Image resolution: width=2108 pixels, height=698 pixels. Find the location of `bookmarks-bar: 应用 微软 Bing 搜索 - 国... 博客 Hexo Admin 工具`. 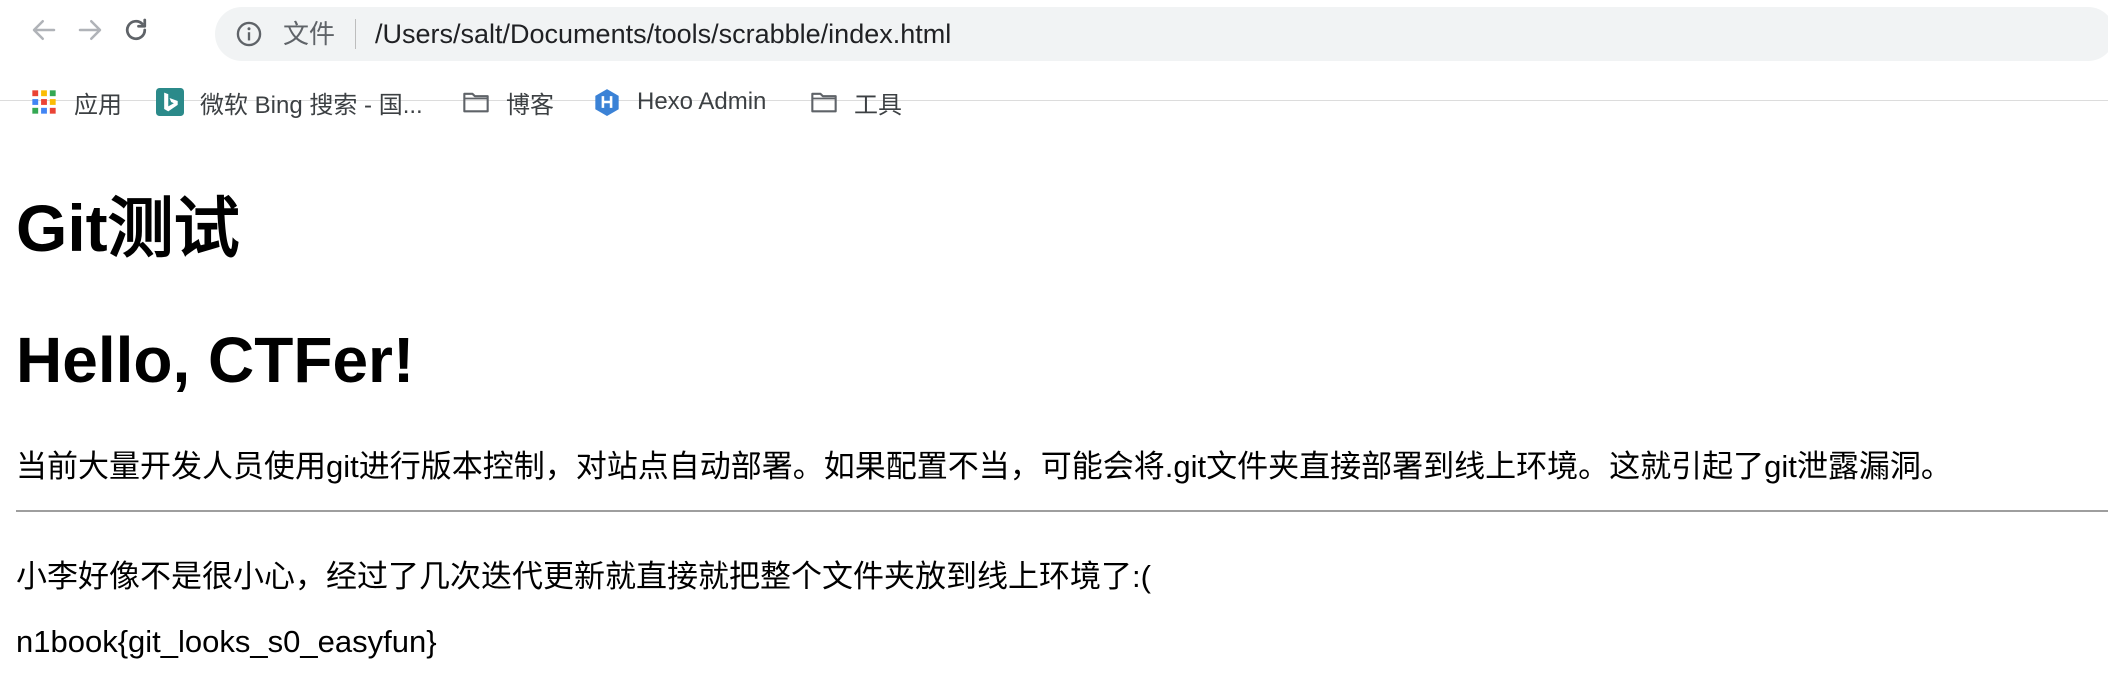

bookmarks-bar: 应用 微软 Bing 搜索 - 国... 博客 Hexo Admin 工具 is located at coordinates (1054, 102).